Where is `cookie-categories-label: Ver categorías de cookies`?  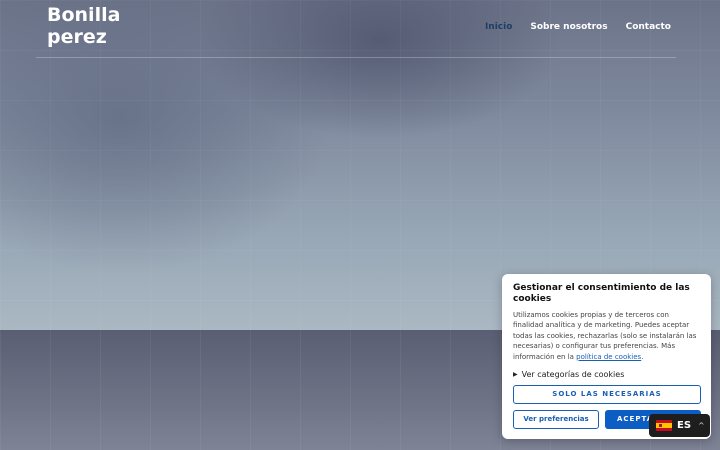 cookie-categories-label: Ver categorías de cookies is located at coordinates (573, 375).